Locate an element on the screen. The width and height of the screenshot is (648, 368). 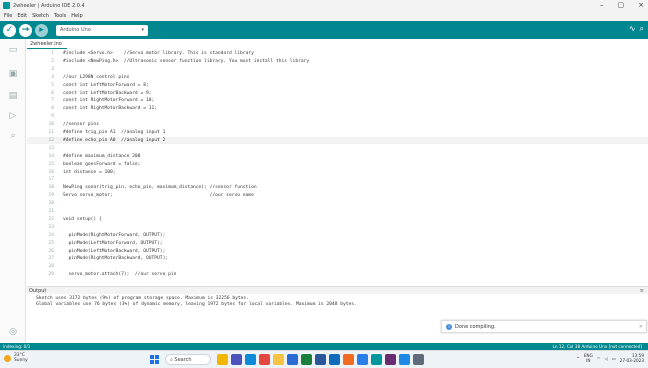
line-number: 10 is located at coordinates (51, 125).